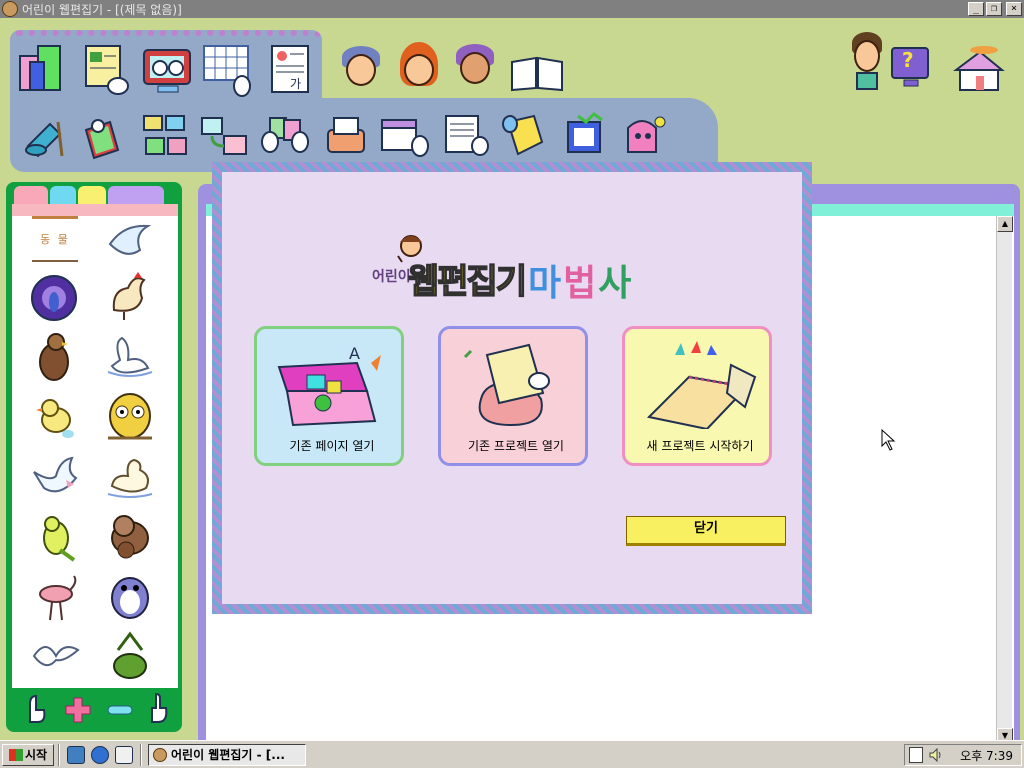 The height and width of the screenshot is (768, 1024). What do you see at coordinates (95, 446) in the screenshot?
I see `clipart-panel: 동 물` at bounding box center [95, 446].